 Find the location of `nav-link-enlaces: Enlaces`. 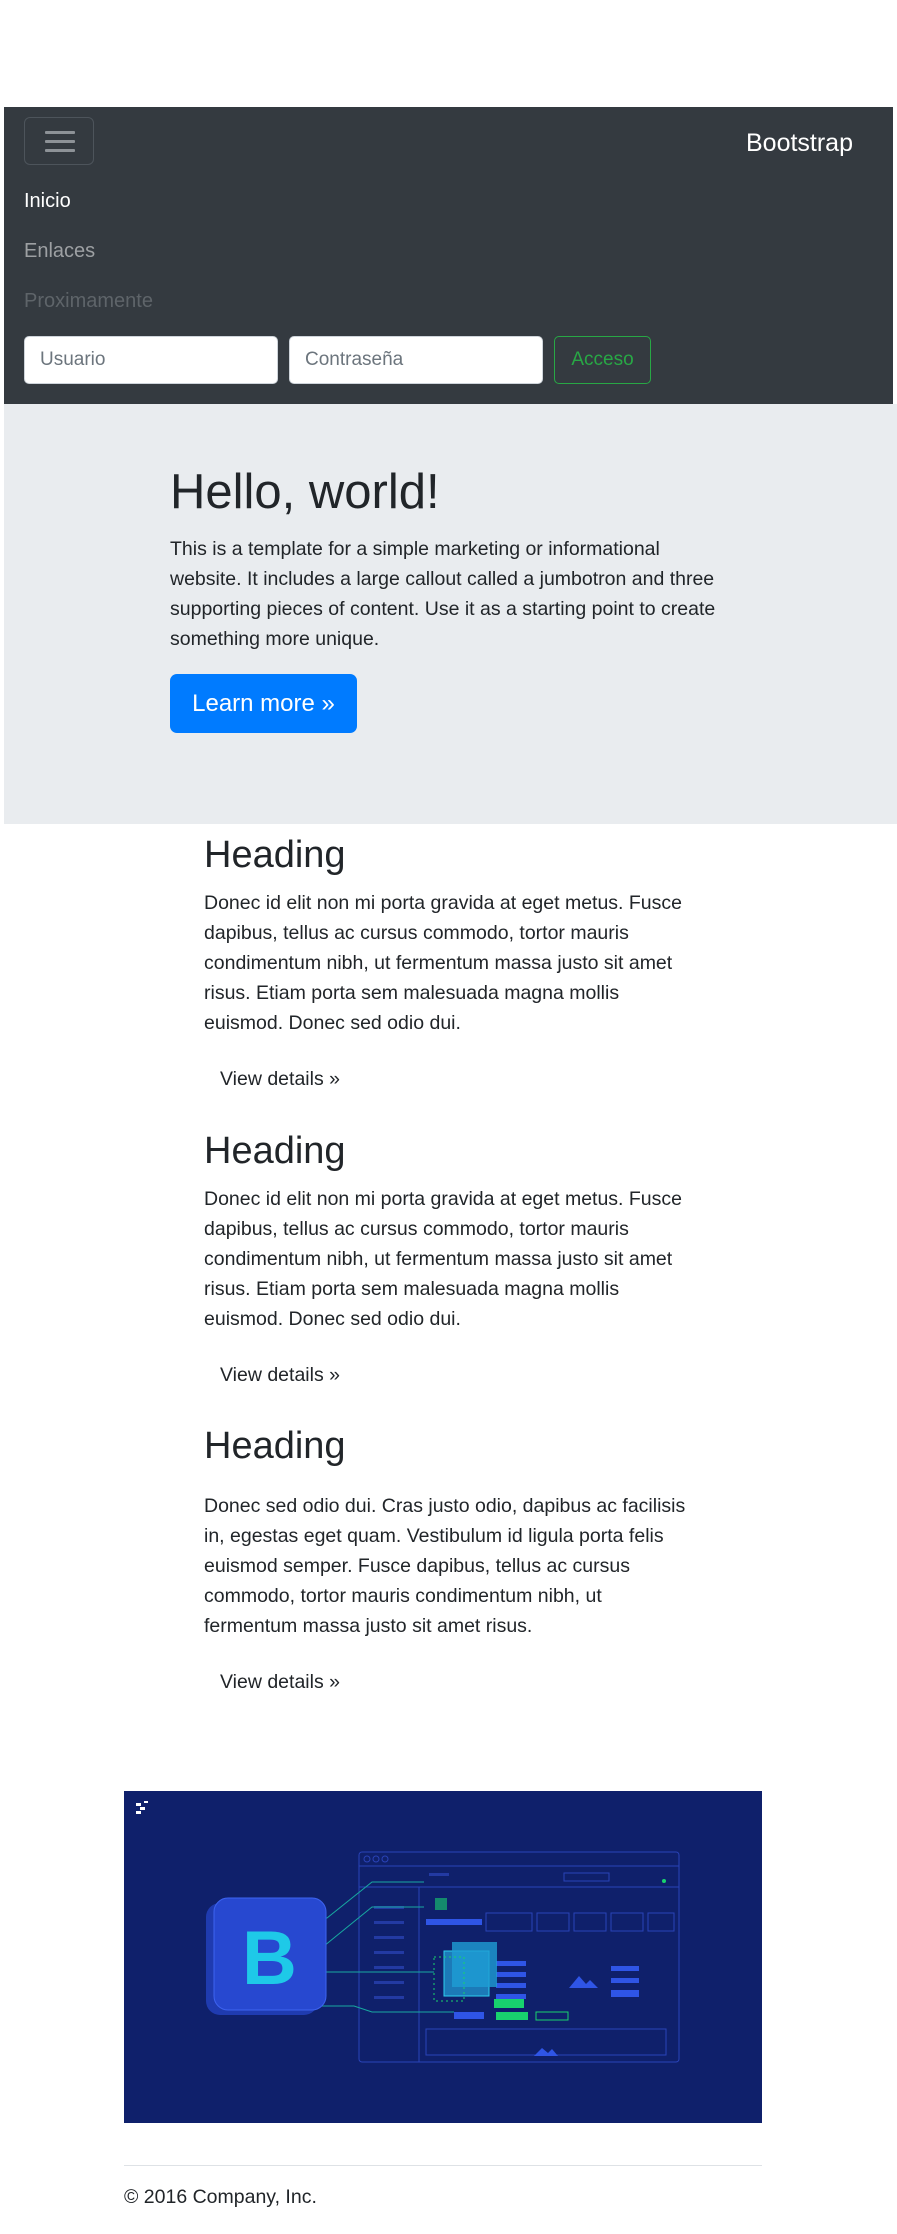

nav-link-enlaces: Enlaces is located at coordinates (59, 251).